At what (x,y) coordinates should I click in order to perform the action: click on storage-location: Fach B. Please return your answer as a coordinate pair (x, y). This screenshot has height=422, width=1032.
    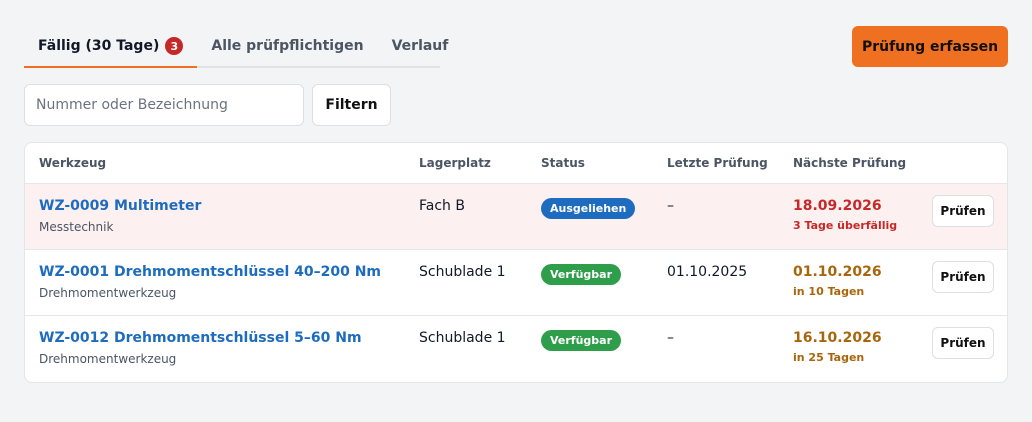
    Looking at the image, I should click on (442, 206).